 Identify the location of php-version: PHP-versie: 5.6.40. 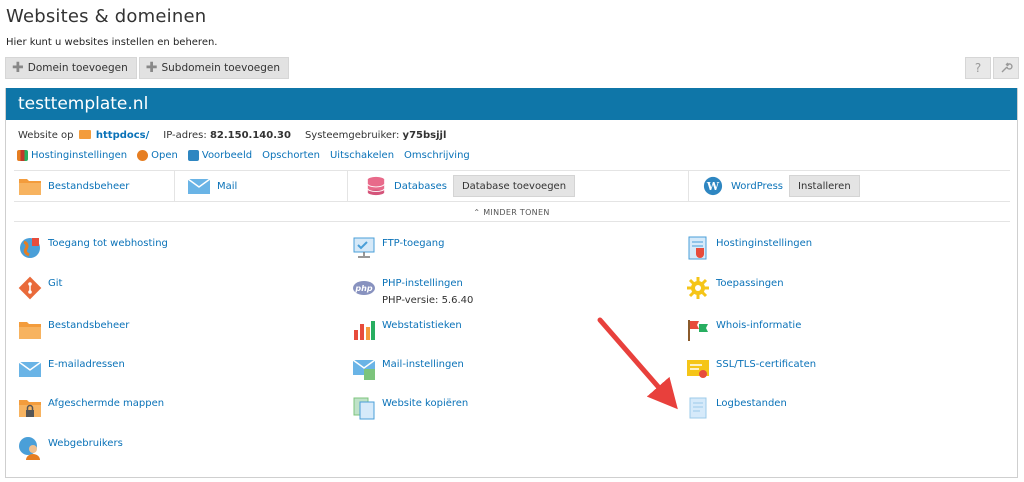
(428, 300).